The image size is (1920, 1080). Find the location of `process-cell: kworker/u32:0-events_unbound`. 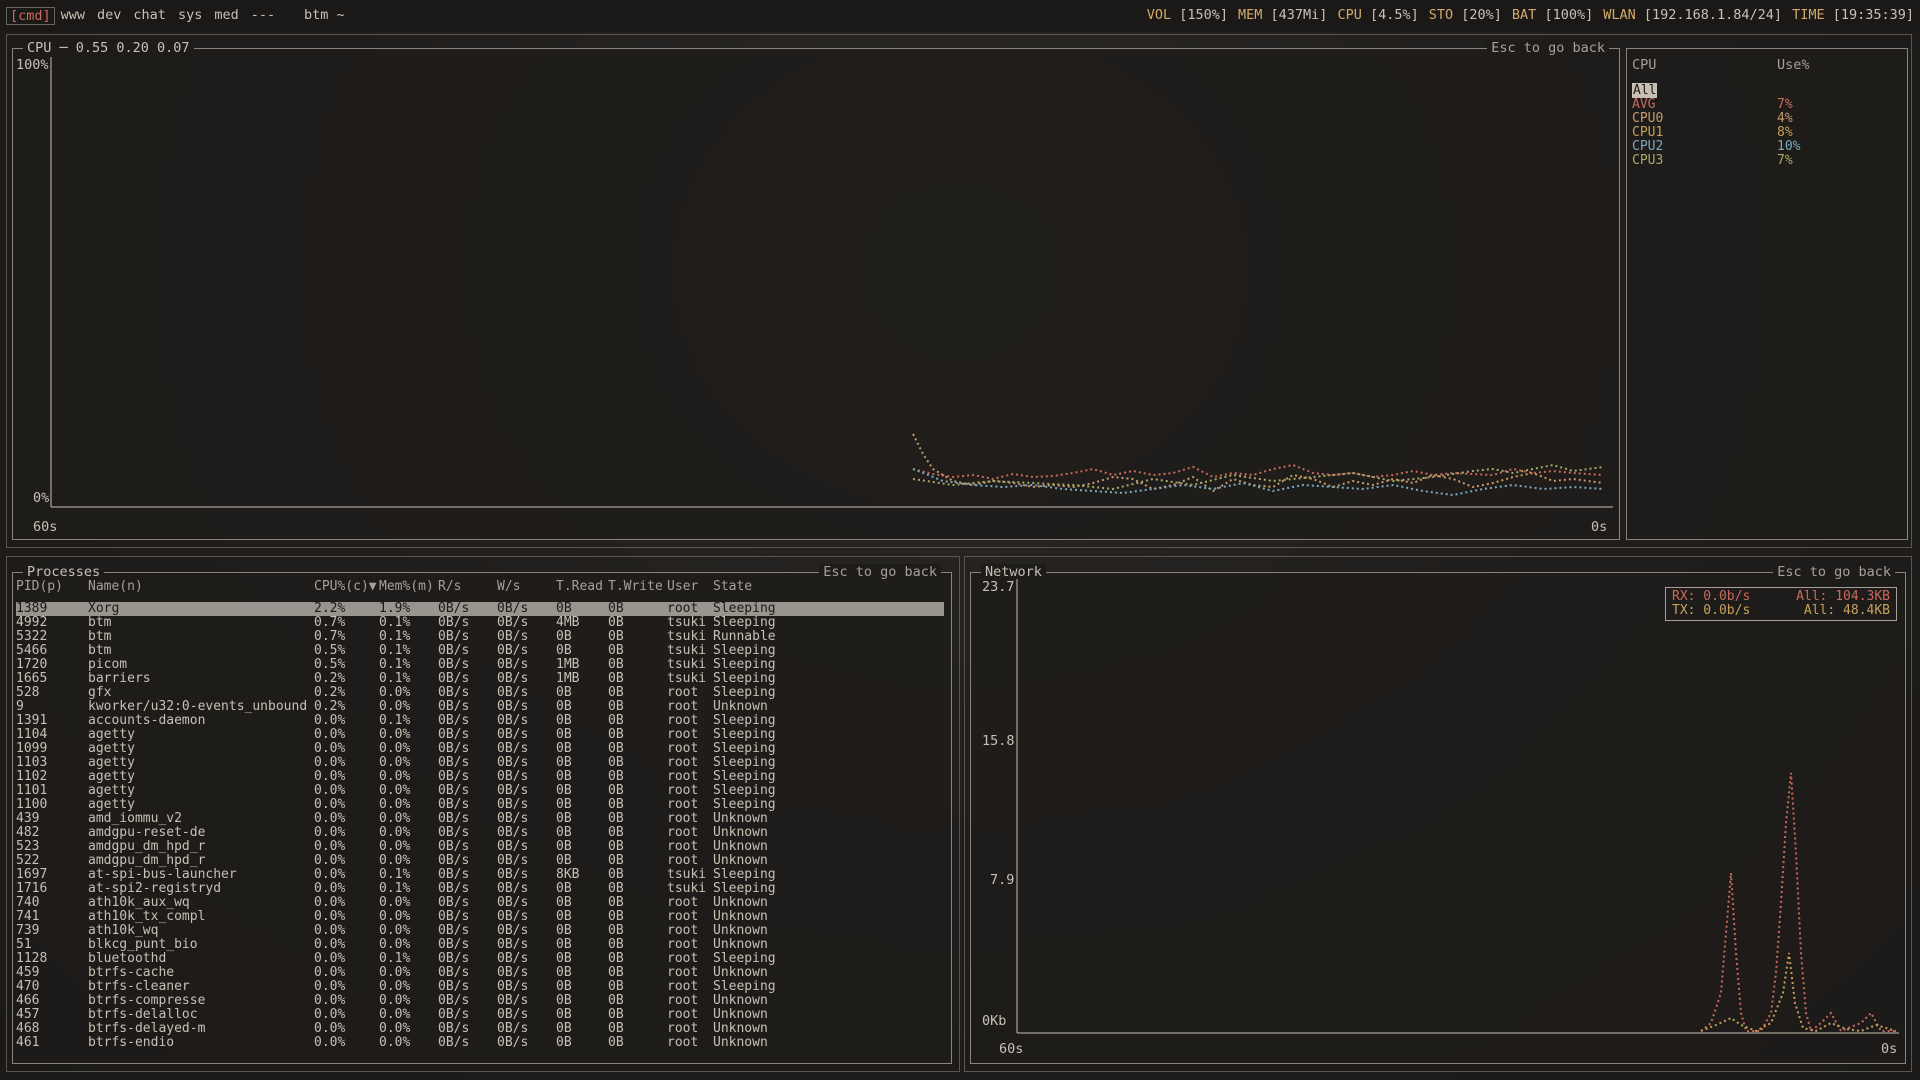

process-cell: kworker/u32:0-events_unbound is located at coordinates (198, 706).